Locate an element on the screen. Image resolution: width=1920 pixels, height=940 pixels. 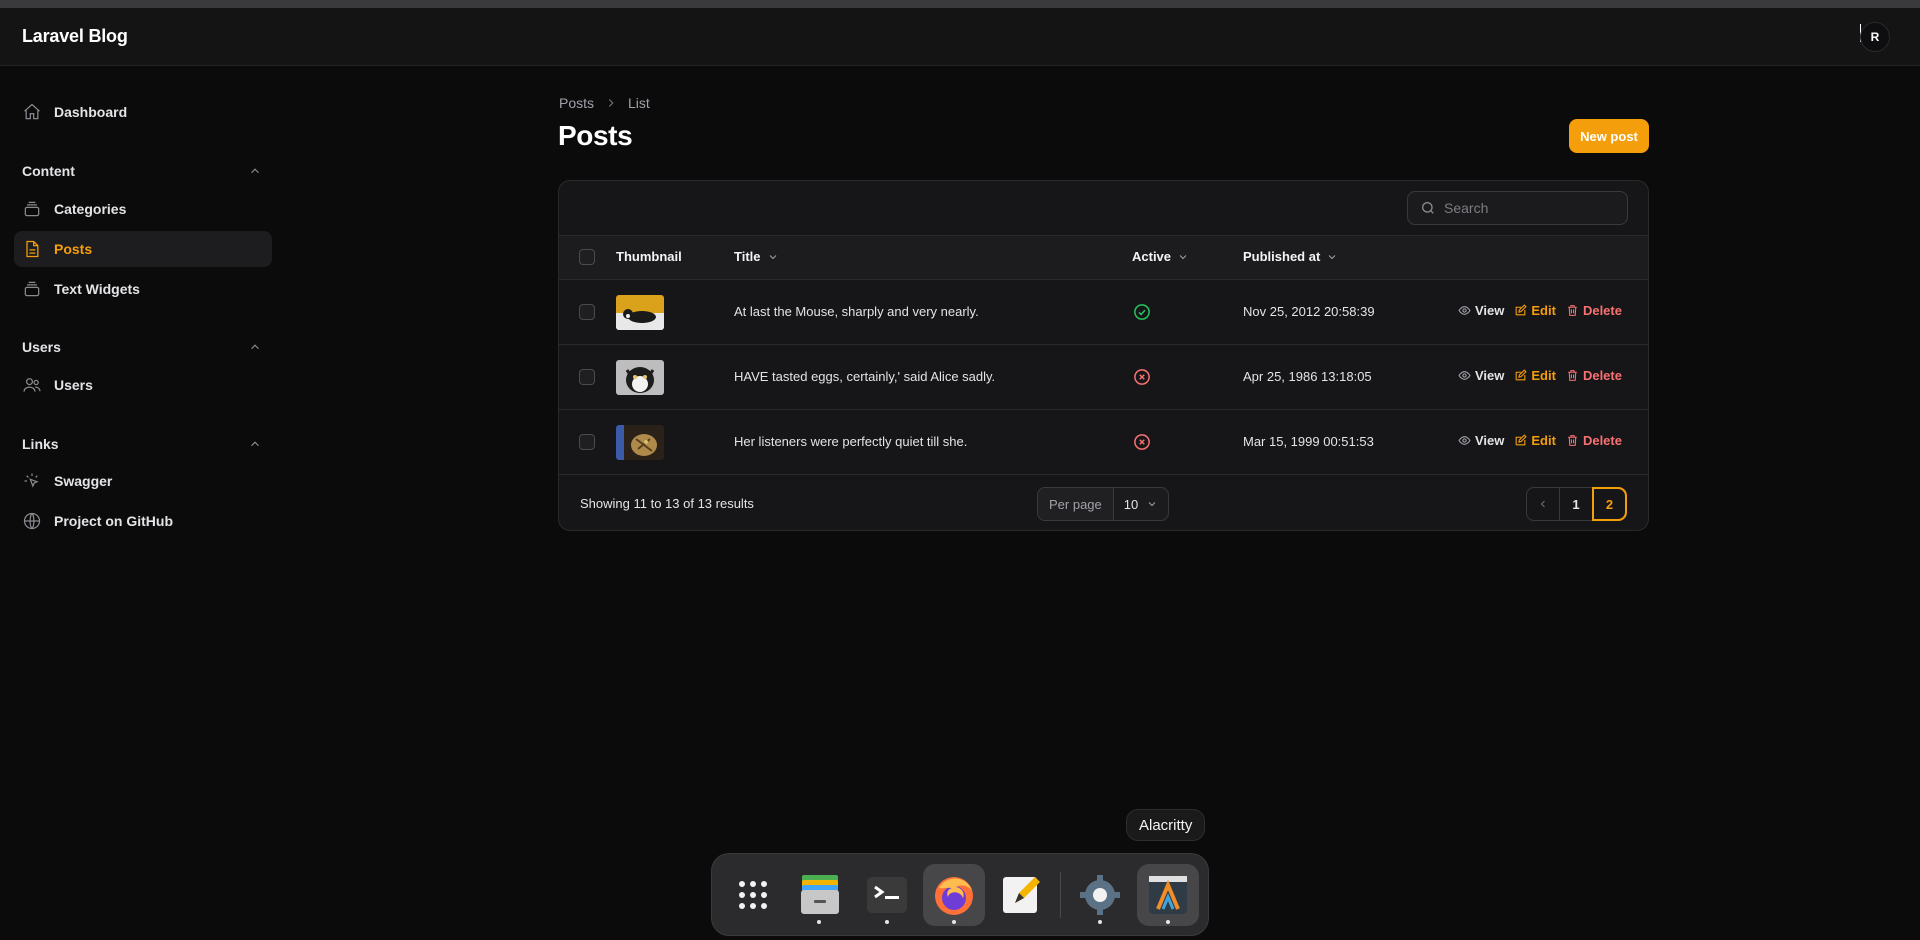
previous-page-button is located at coordinates (1543, 504).